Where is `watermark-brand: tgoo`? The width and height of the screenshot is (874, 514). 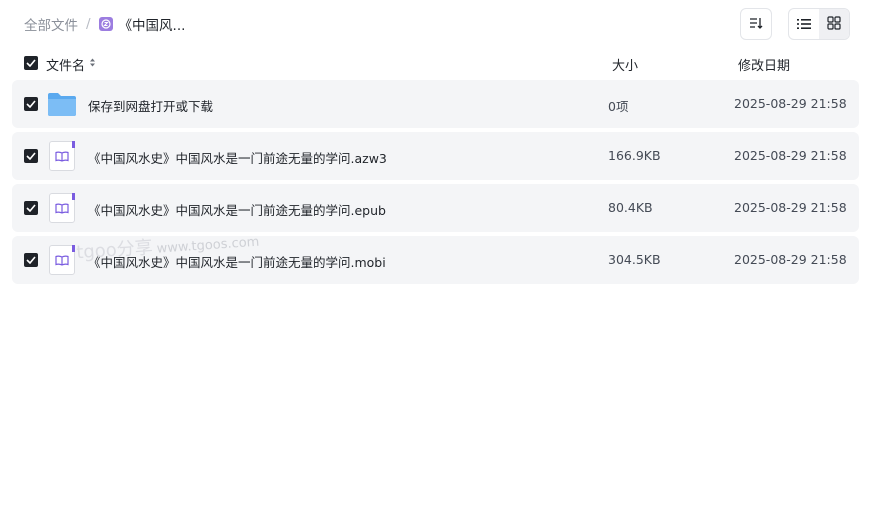 watermark-brand: tgoo is located at coordinates (96, 251).